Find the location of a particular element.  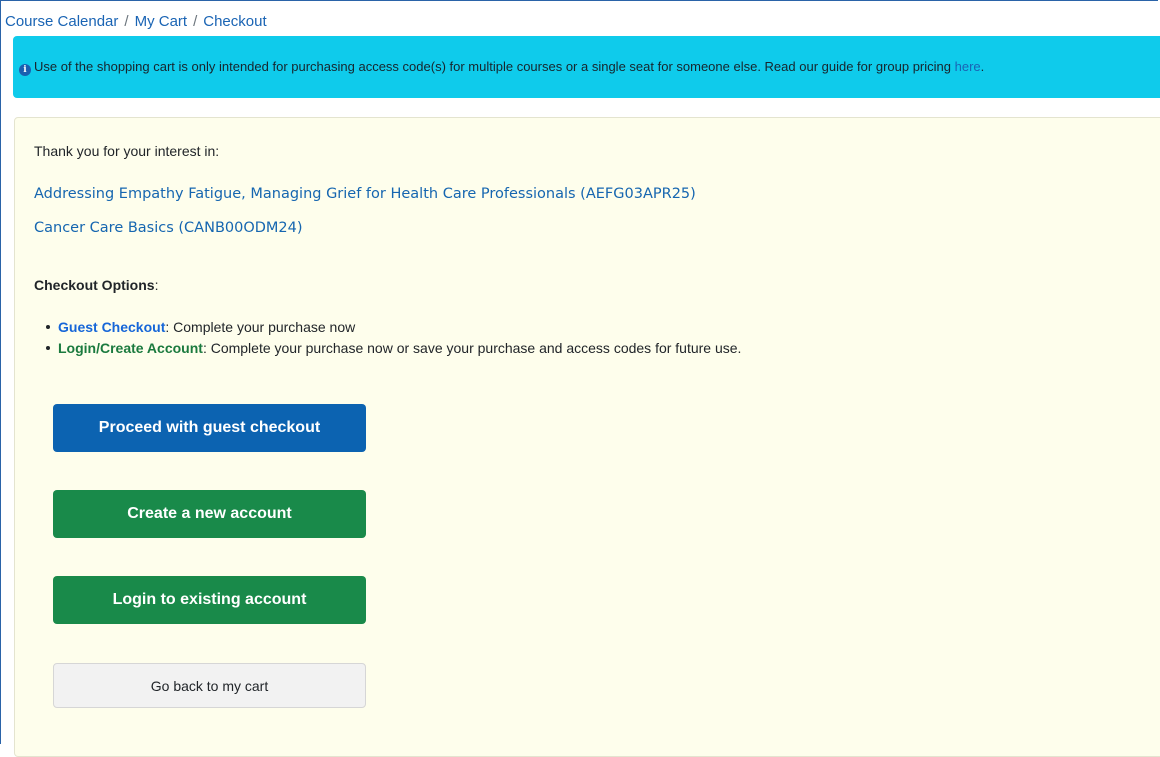

heading-colon: : is located at coordinates (156, 285).